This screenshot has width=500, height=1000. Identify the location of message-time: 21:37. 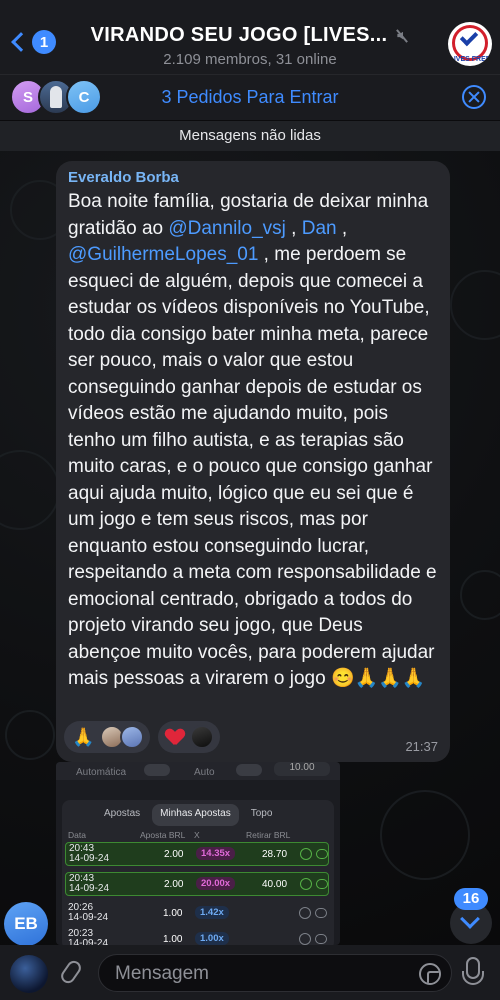
(421, 746).